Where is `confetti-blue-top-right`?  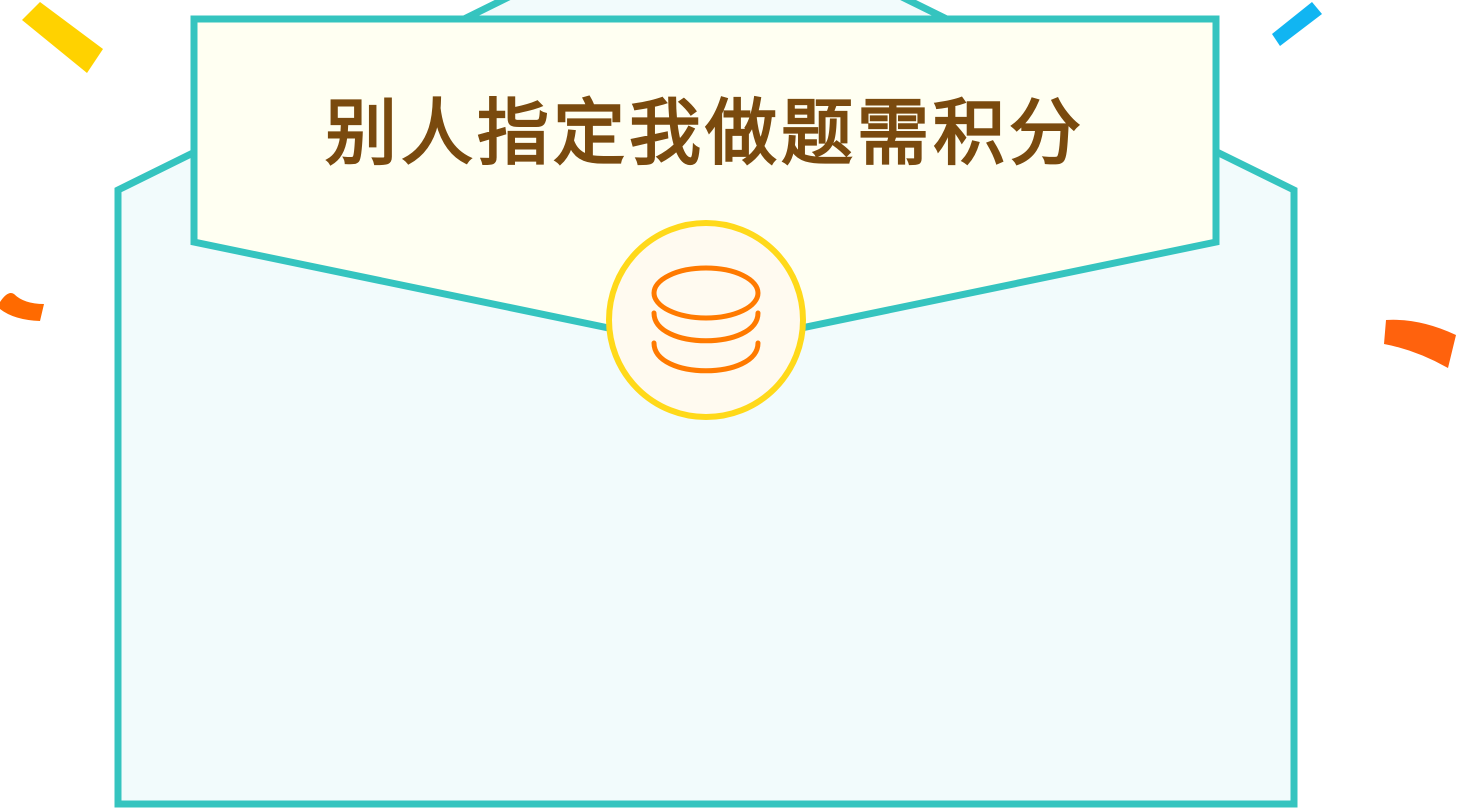
confetti-blue-top-right is located at coordinates (1297, 24).